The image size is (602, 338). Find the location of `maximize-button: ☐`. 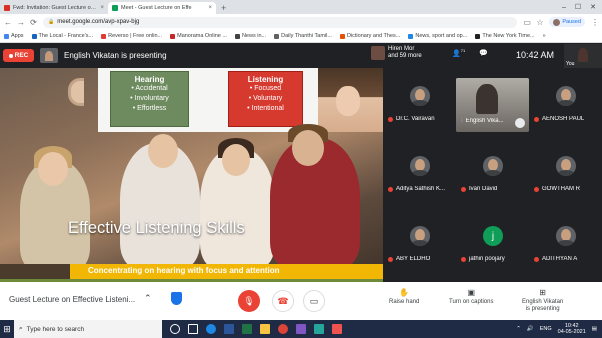

maximize-button: ☐ is located at coordinates (578, 7).